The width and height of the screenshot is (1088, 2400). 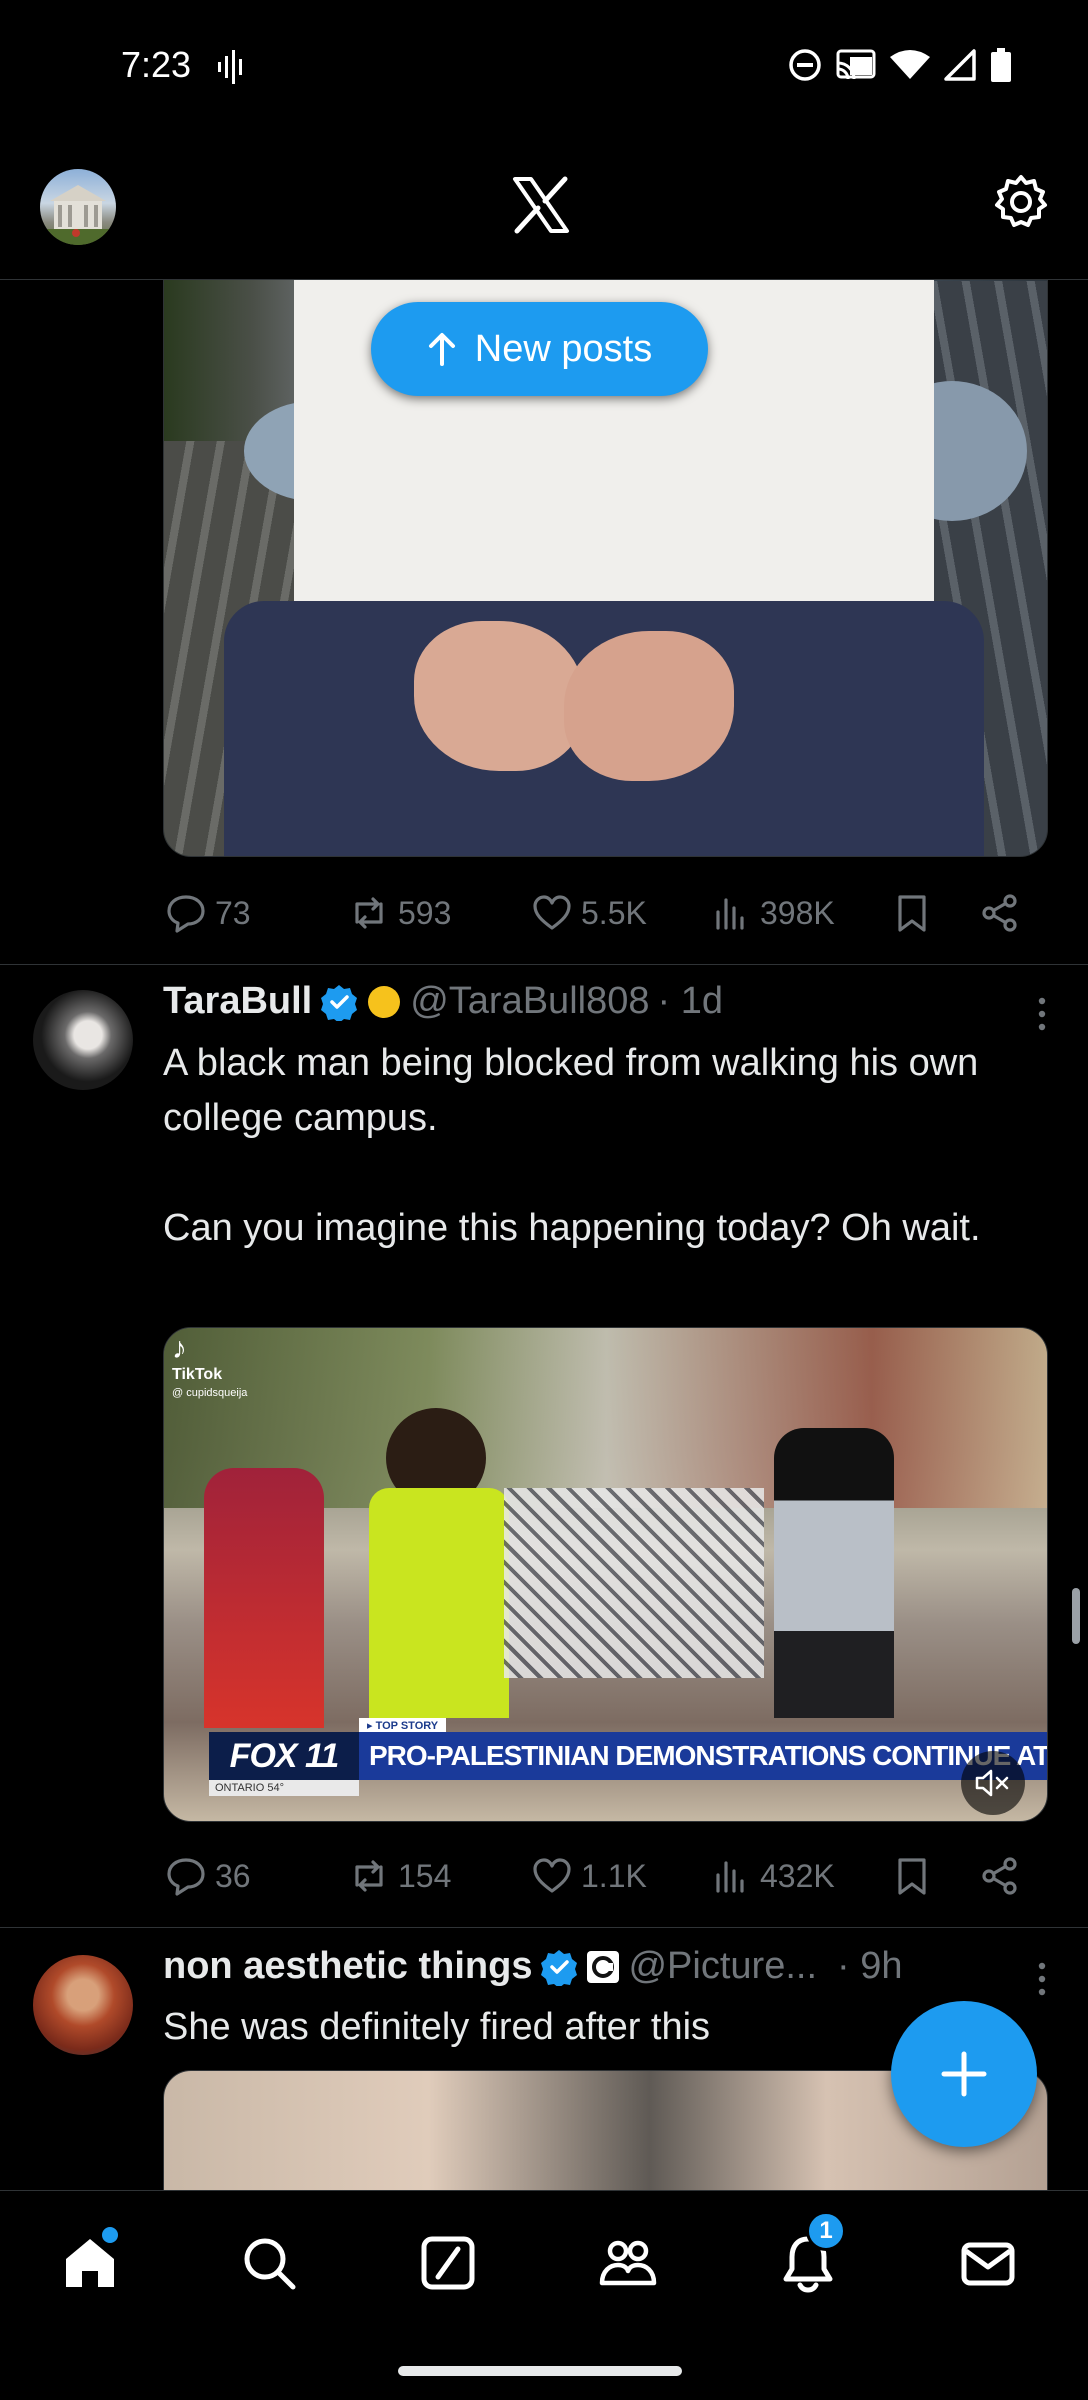 I want to click on reply-button: 73, so click(x=208, y=913).